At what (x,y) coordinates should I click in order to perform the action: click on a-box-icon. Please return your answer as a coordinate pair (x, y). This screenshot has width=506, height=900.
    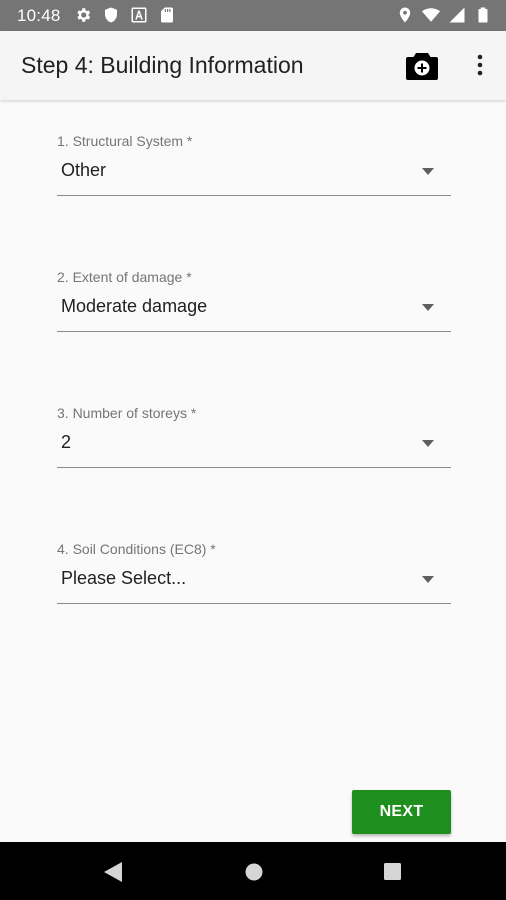
    Looking at the image, I should click on (139, 15).